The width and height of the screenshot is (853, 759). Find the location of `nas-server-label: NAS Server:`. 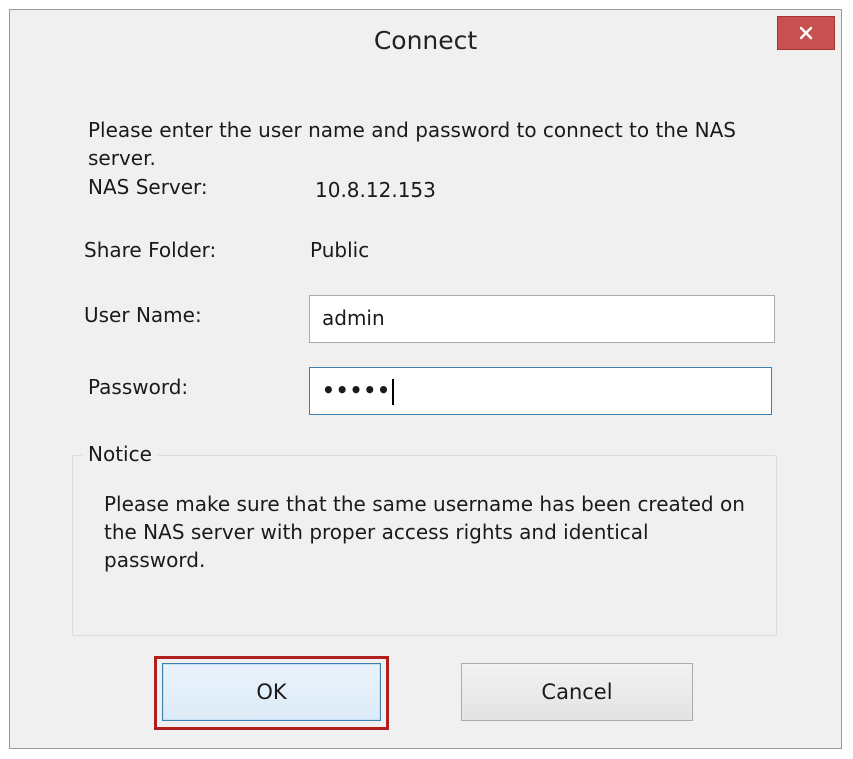

nas-server-label: NAS Server: is located at coordinates (148, 187).